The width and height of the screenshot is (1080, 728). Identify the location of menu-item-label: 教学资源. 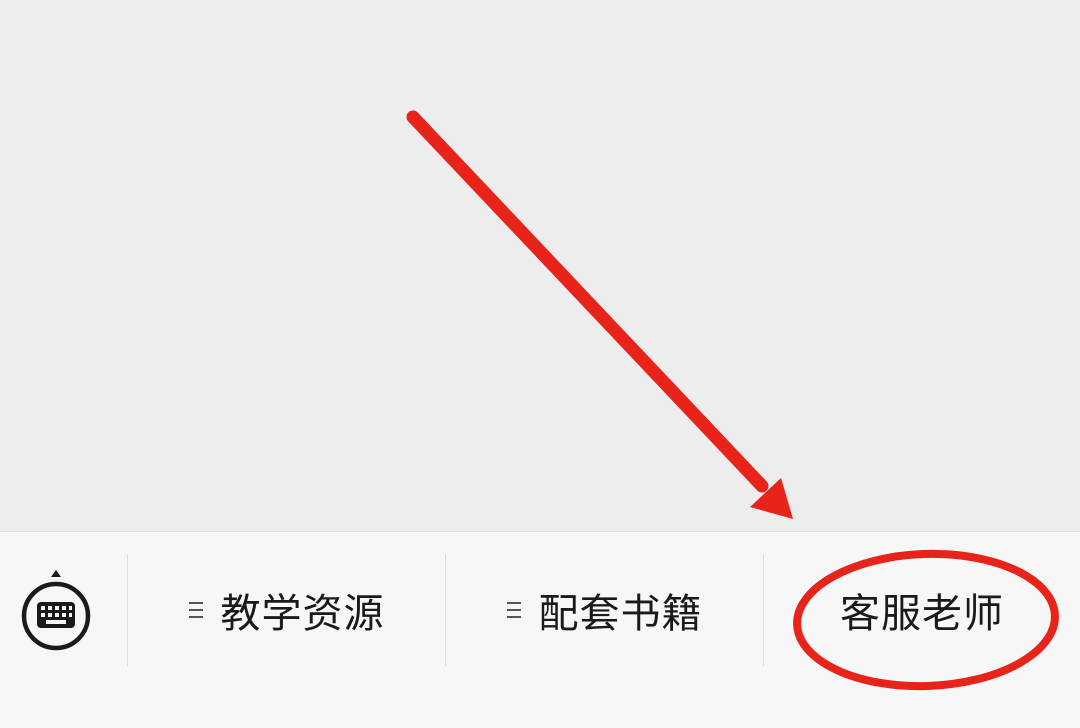
(302, 614).